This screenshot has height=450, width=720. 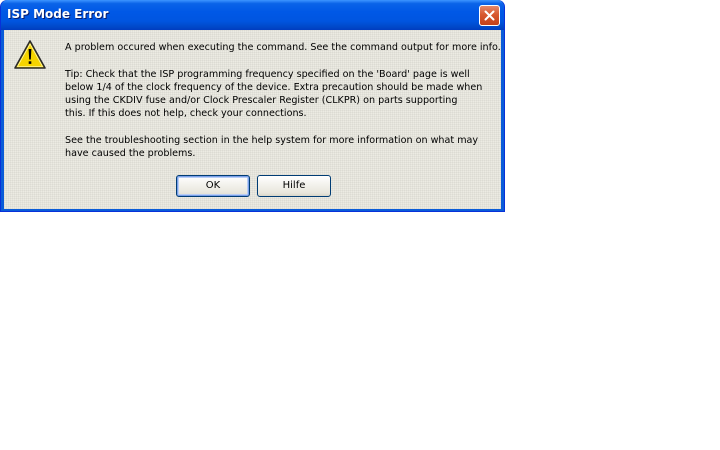 What do you see at coordinates (130, 153) in the screenshot?
I see `help-line: have caused the problems.` at bounding box center [130, 153].